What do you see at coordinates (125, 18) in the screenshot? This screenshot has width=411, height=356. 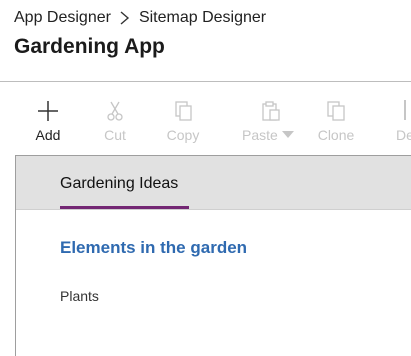 I see `chevron-right-icon` at bounding box center [125, 18].